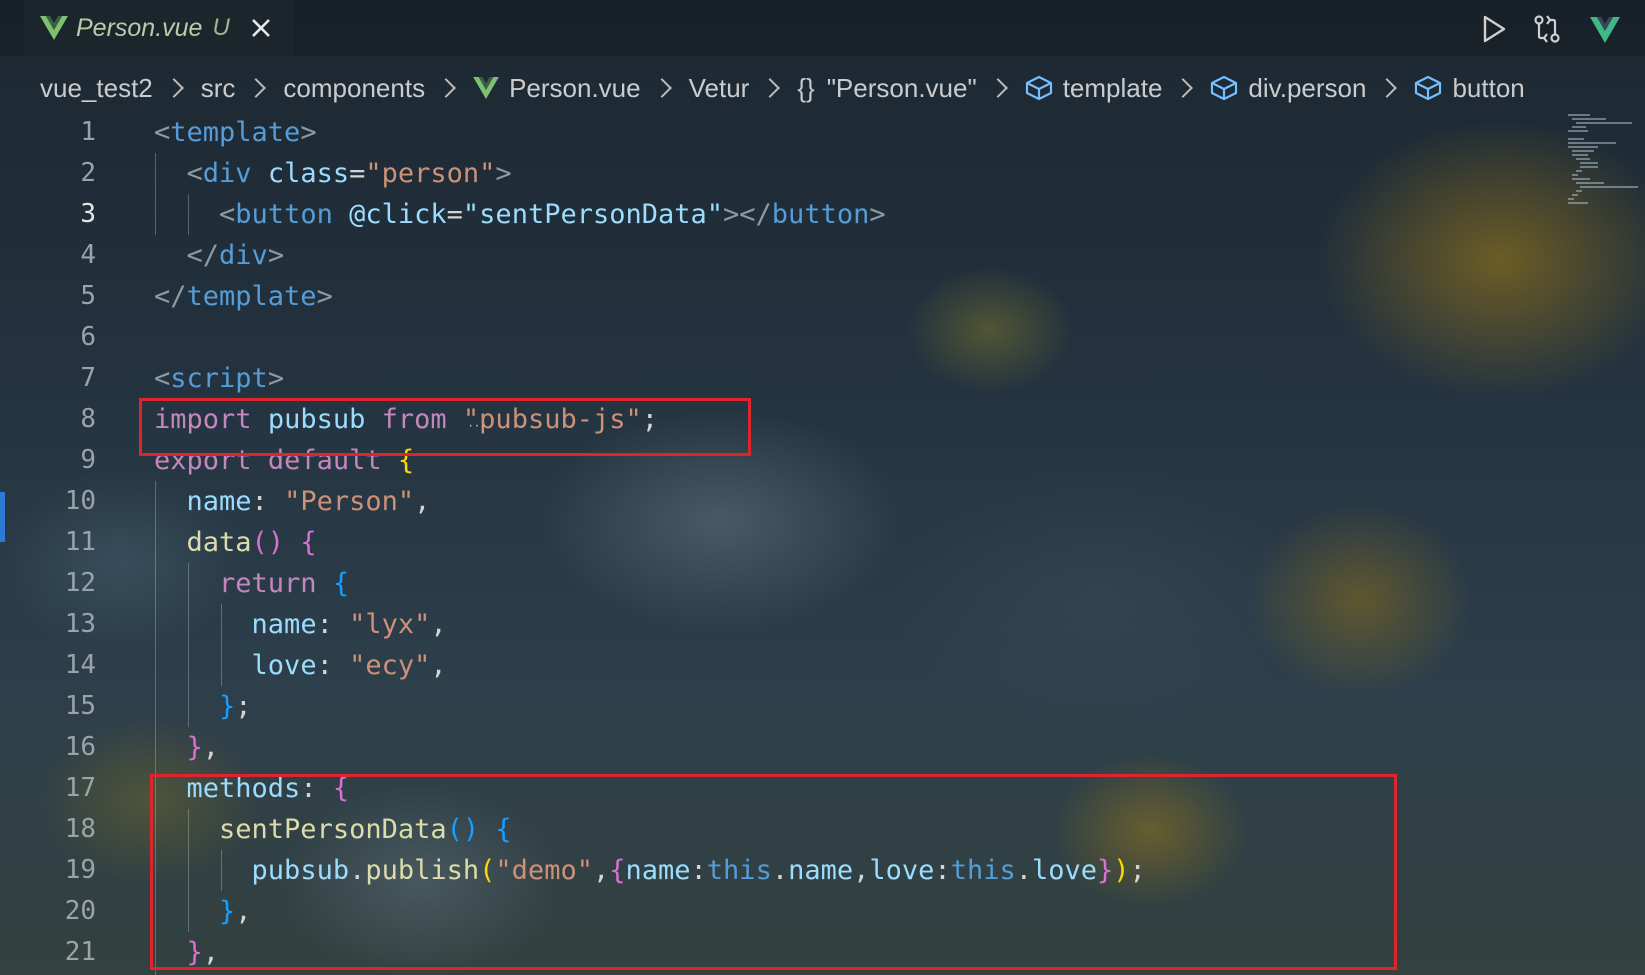 Image resolution: width=1645 pixels, height=975 pixels. I want to click on annotation-box-import, so click(445, 427).